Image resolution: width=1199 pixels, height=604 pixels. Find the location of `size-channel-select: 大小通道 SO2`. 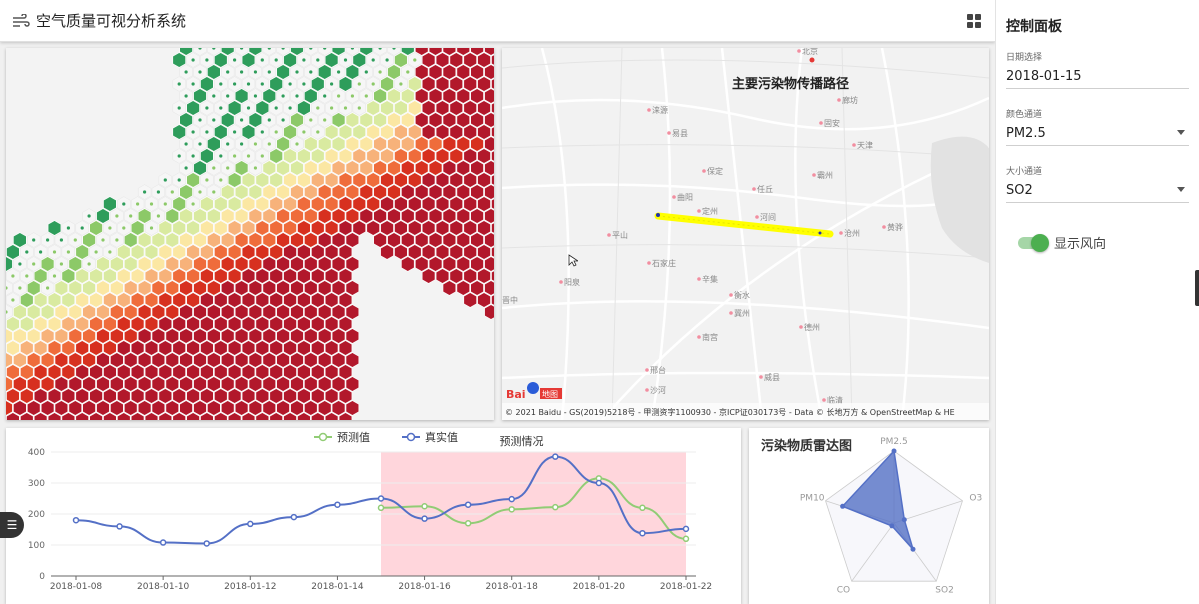

size-channel-select: 大小通道 SO2 is located at coordinates (1097, 183).